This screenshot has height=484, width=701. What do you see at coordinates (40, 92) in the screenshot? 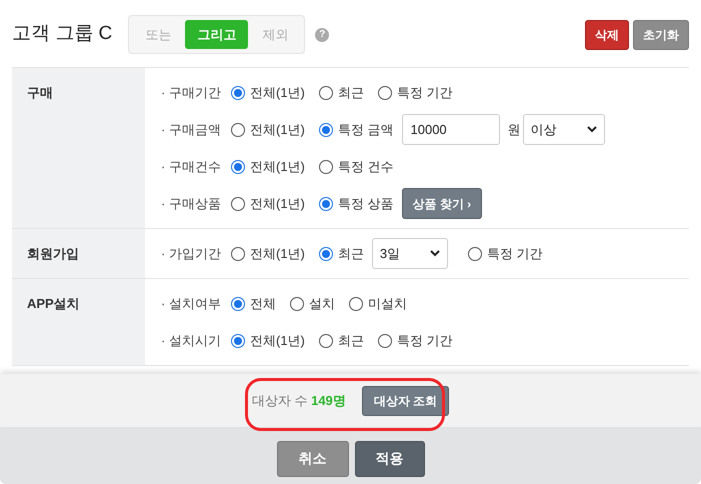
I see `section-label: 구매` at bounding box center [40, 92].